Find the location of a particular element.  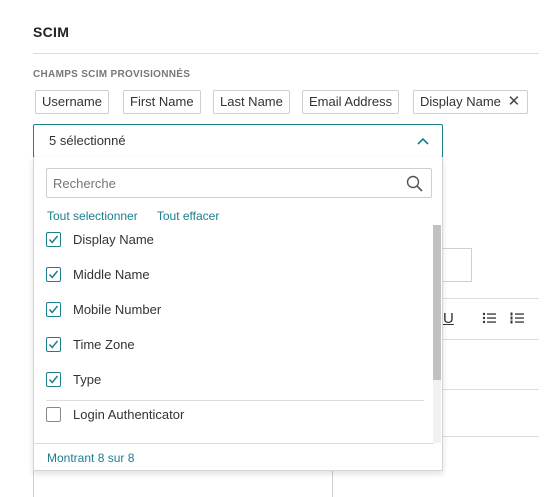

chip-label: Last Name is located at coordinates (251, 101).